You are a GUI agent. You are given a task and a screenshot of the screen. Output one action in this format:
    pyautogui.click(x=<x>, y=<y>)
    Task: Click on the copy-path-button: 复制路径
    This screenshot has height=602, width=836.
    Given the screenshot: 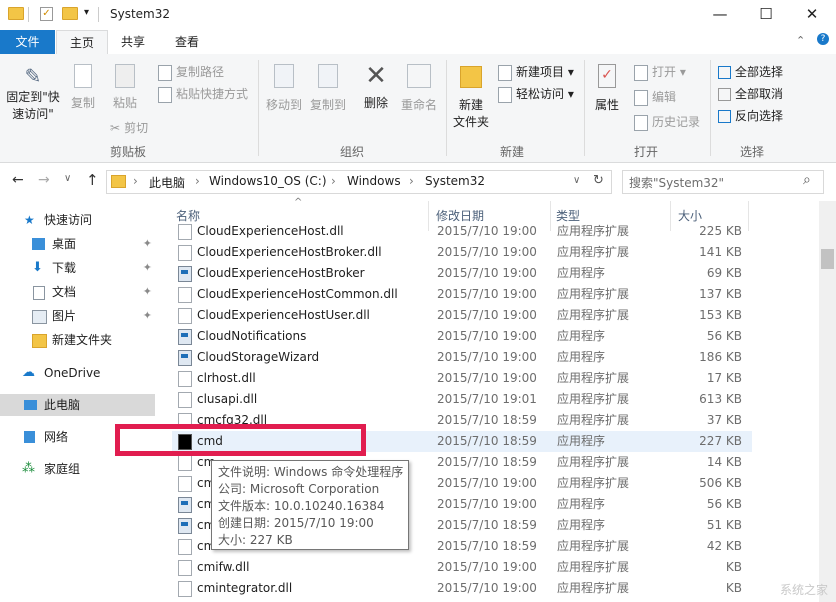 What is the action you would take?
    pyautogui.click(x=191, y=72)
    